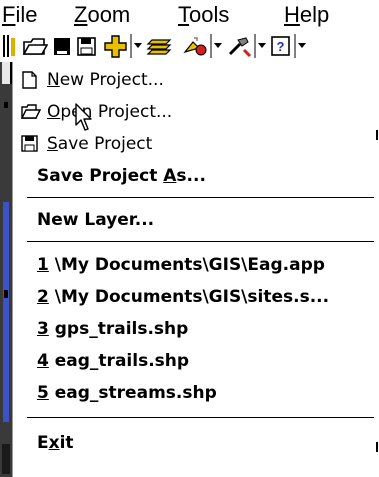 The width and height of the screenshot is (379, 477). What do you see at coordinates (194, 144) in the screenshot?
I see `menu-item-save-project: Save Project` at bounding box center [194, 144].